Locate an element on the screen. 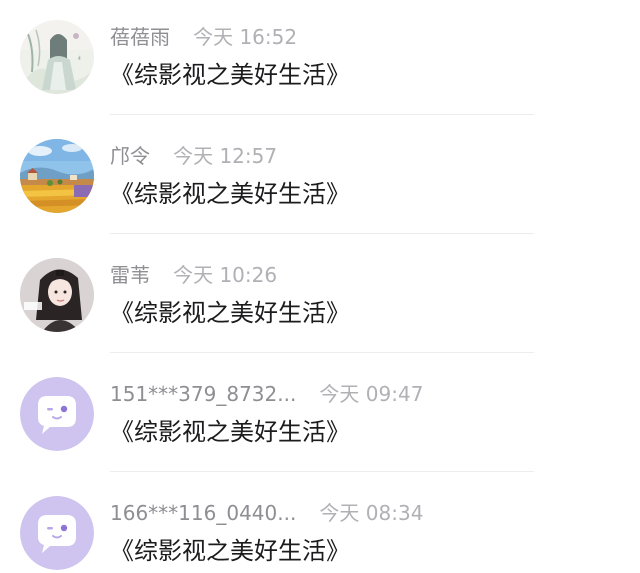 This screenshot has width=640, height=573. landscape-painting-avatar-icon is located at coordinates (57, 176).